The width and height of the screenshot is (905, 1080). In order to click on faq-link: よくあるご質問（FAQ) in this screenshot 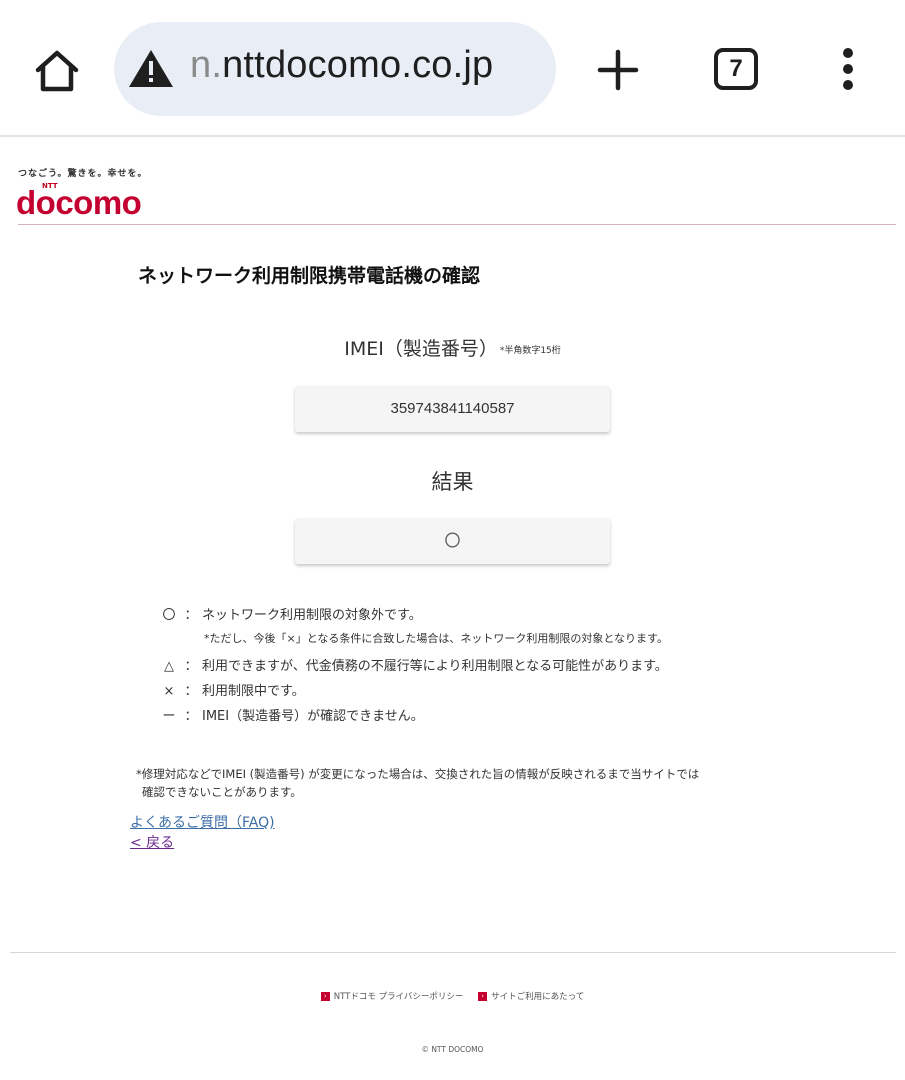, I will do `click(202, 822)`.